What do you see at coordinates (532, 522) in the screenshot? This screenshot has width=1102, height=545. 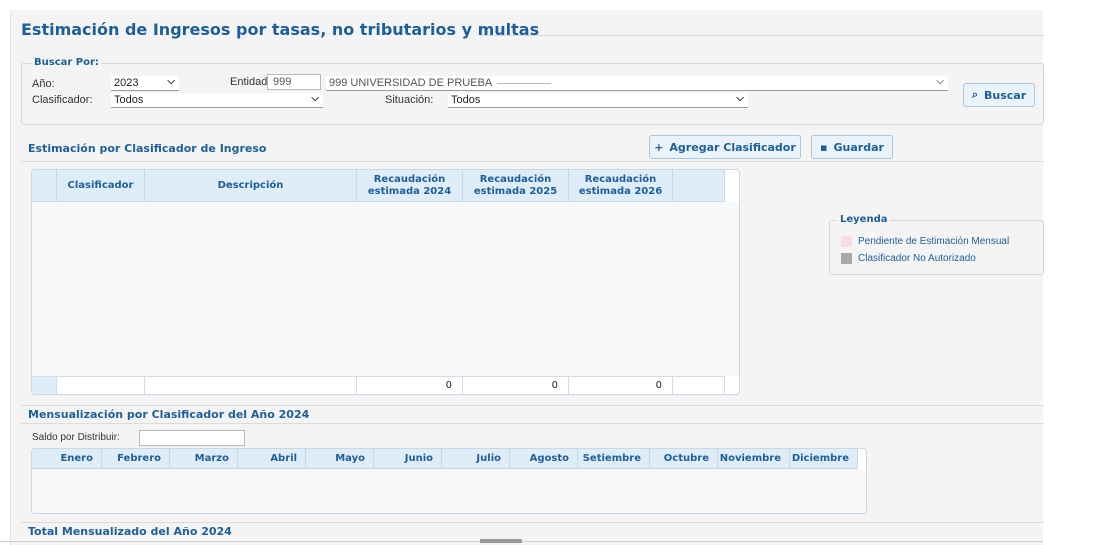 I see `total-top-divider` at bounding box center [532, 522].